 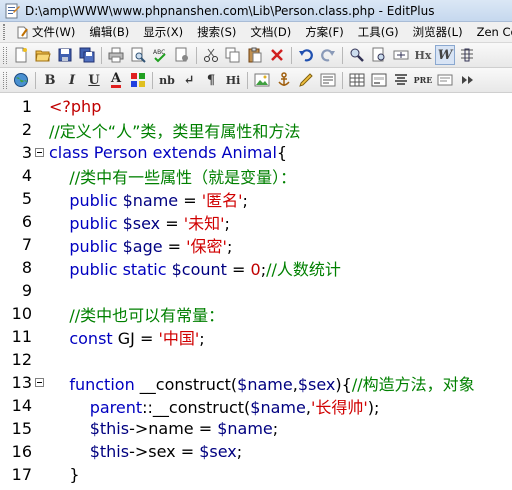 What do you see at coordinates (211, 80) in the screenshot?
I see `paragraph-icon: ¶` at bounding box center [211, 80].